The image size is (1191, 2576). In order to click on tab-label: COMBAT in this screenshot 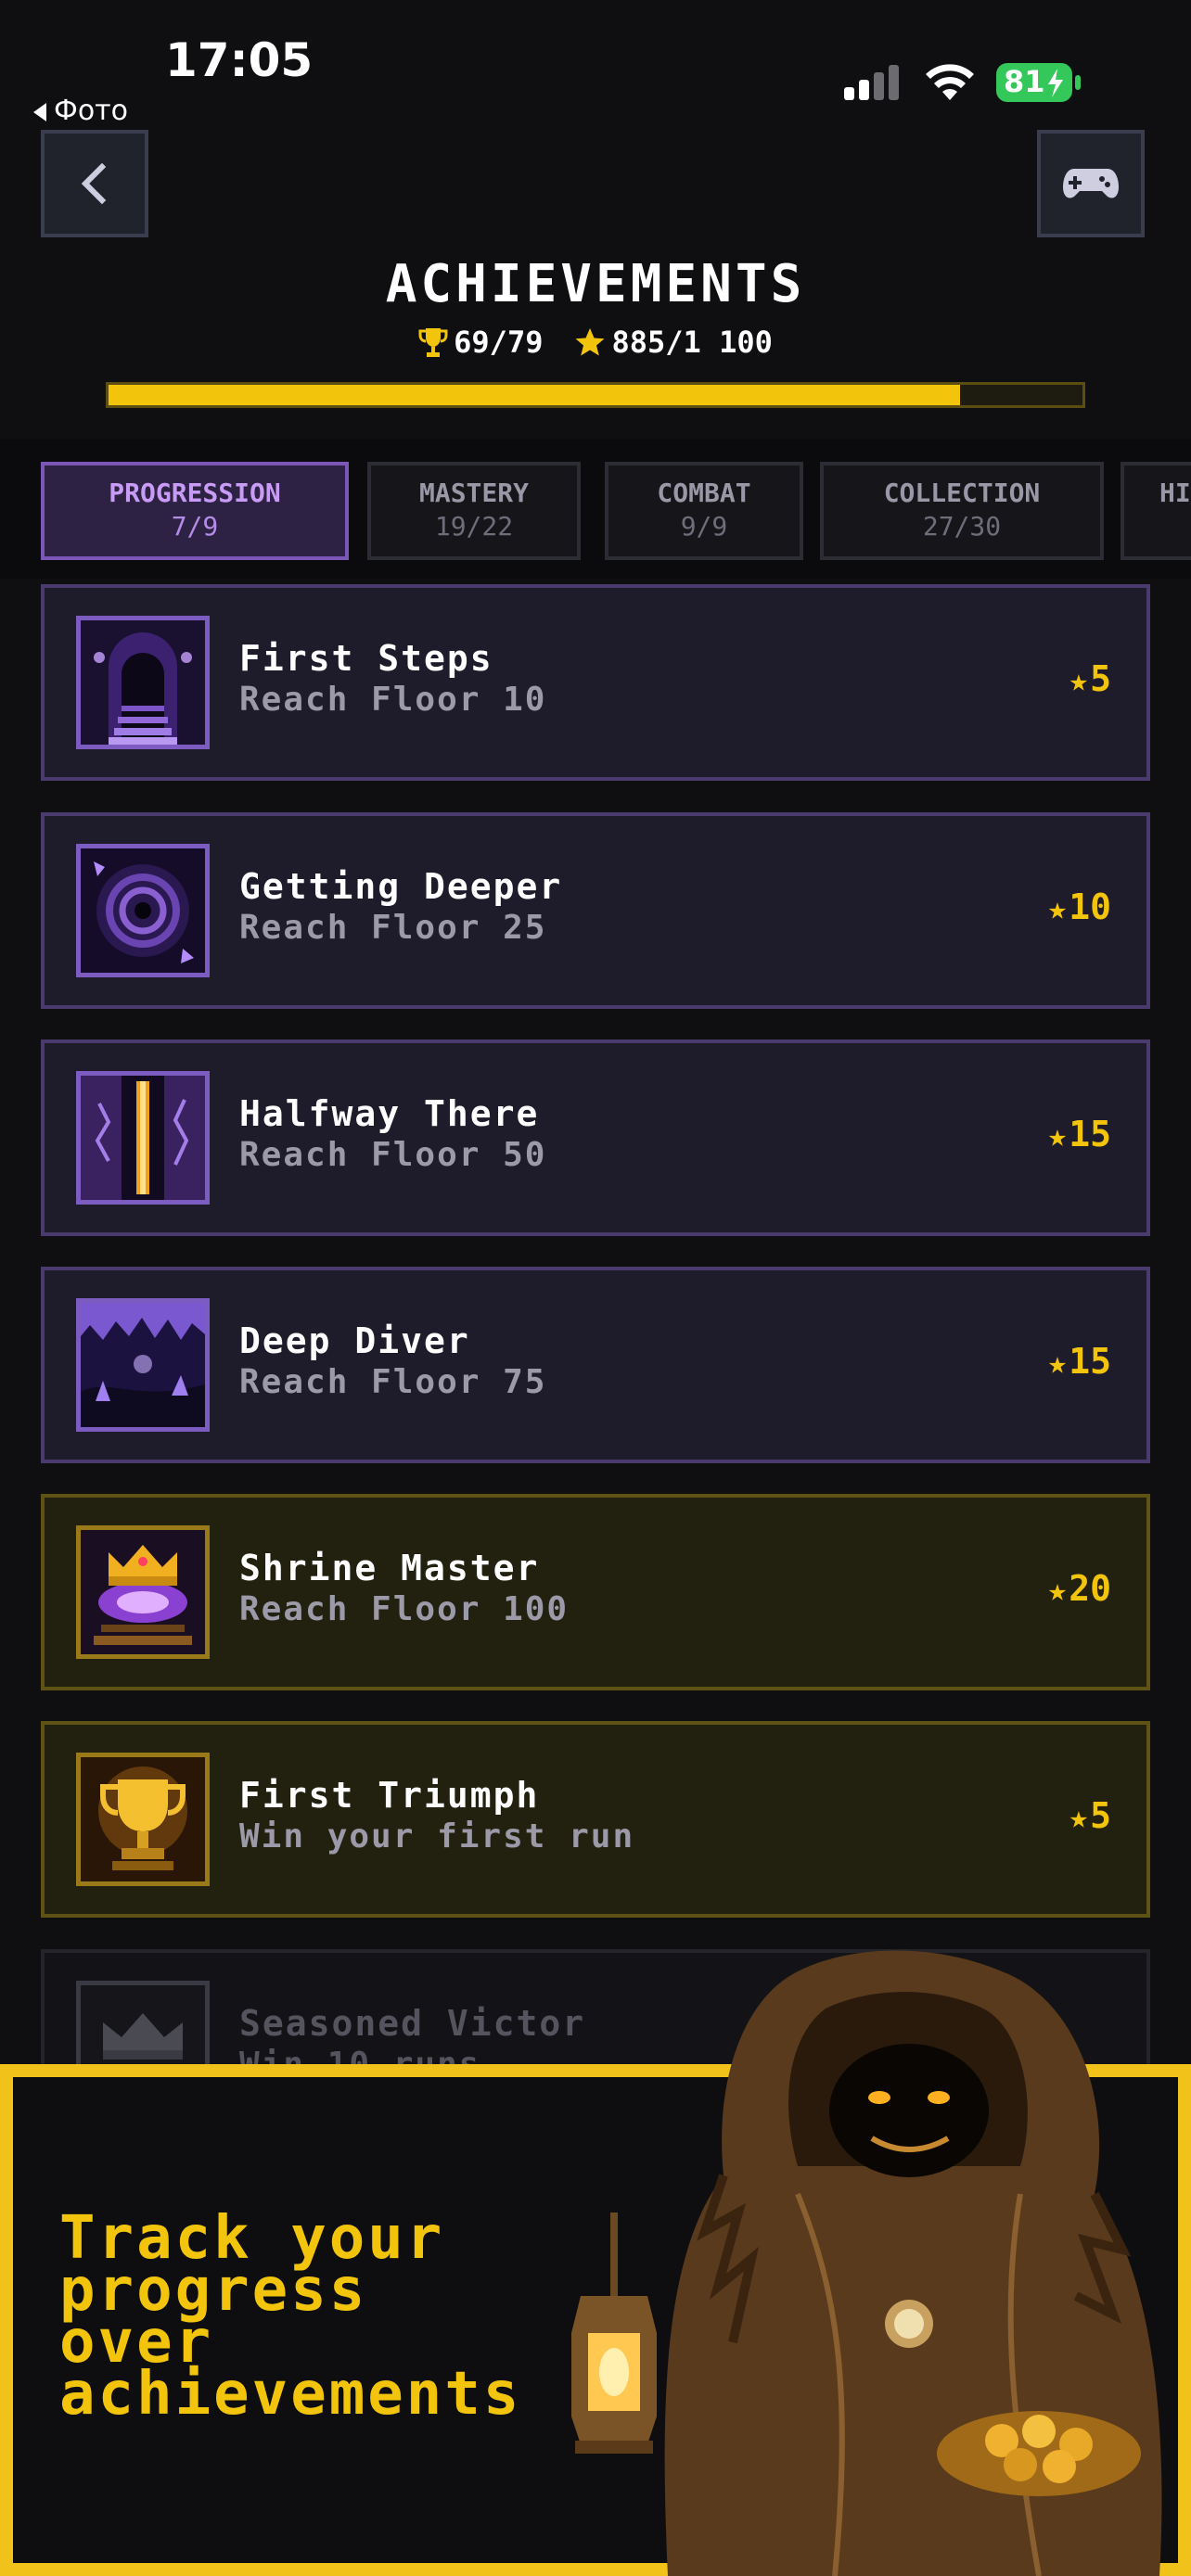, I will do `click(704, 493)`.